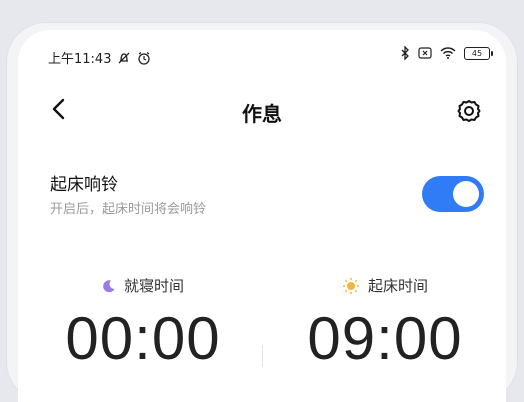 The image size is (524, 402). I want to click on wake-time-value: 09:00, so click(385, 338).